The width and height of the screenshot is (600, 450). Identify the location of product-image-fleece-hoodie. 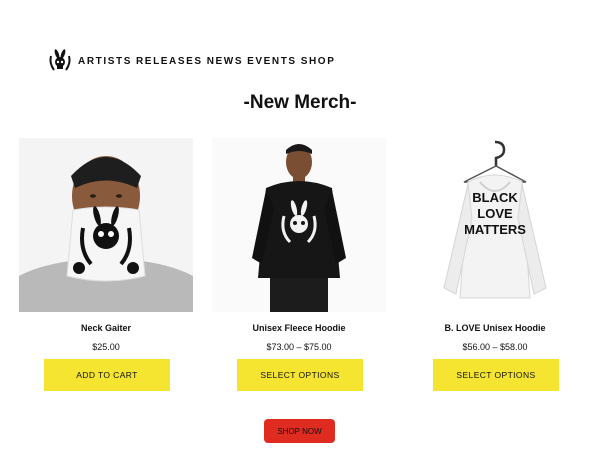
(299, 225).